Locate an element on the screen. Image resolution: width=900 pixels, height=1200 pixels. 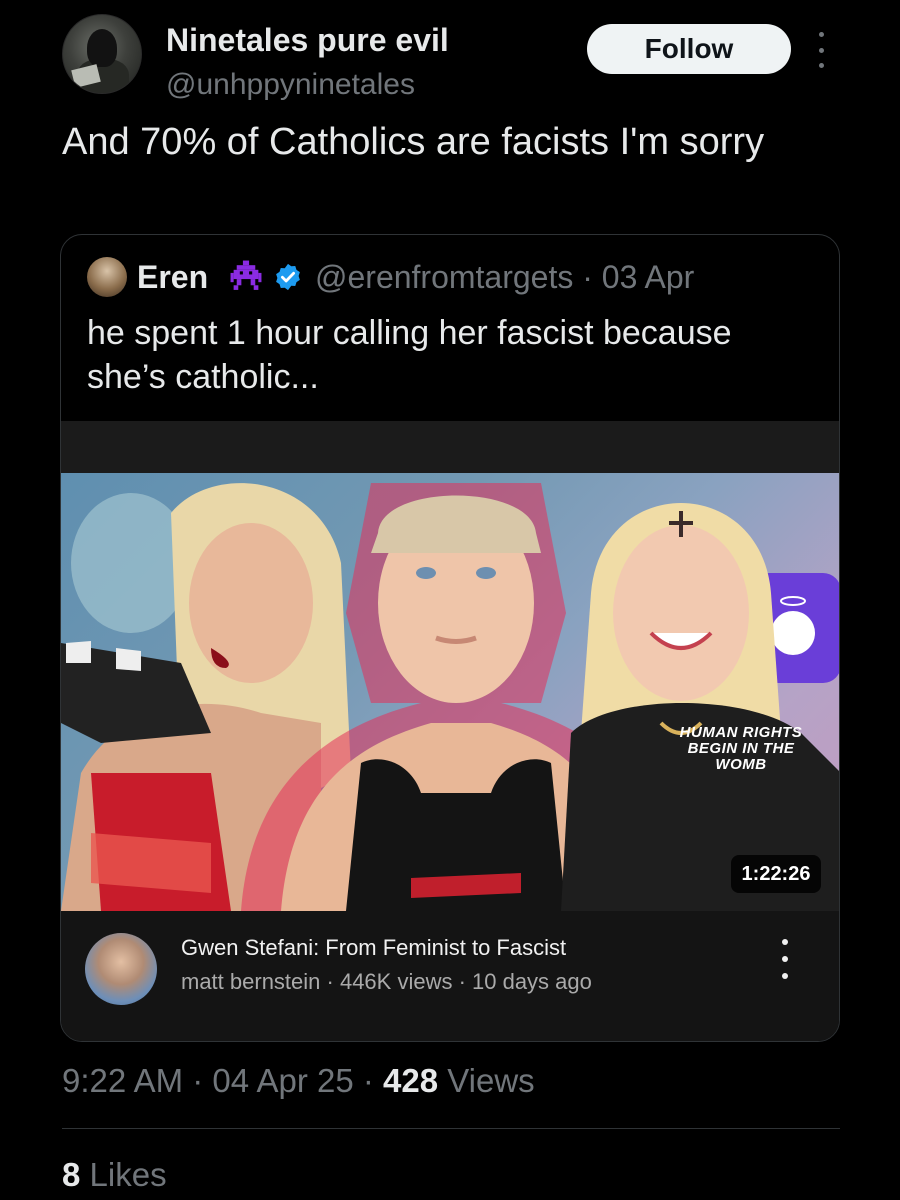
more-icon is located at coordinates (821, 50).